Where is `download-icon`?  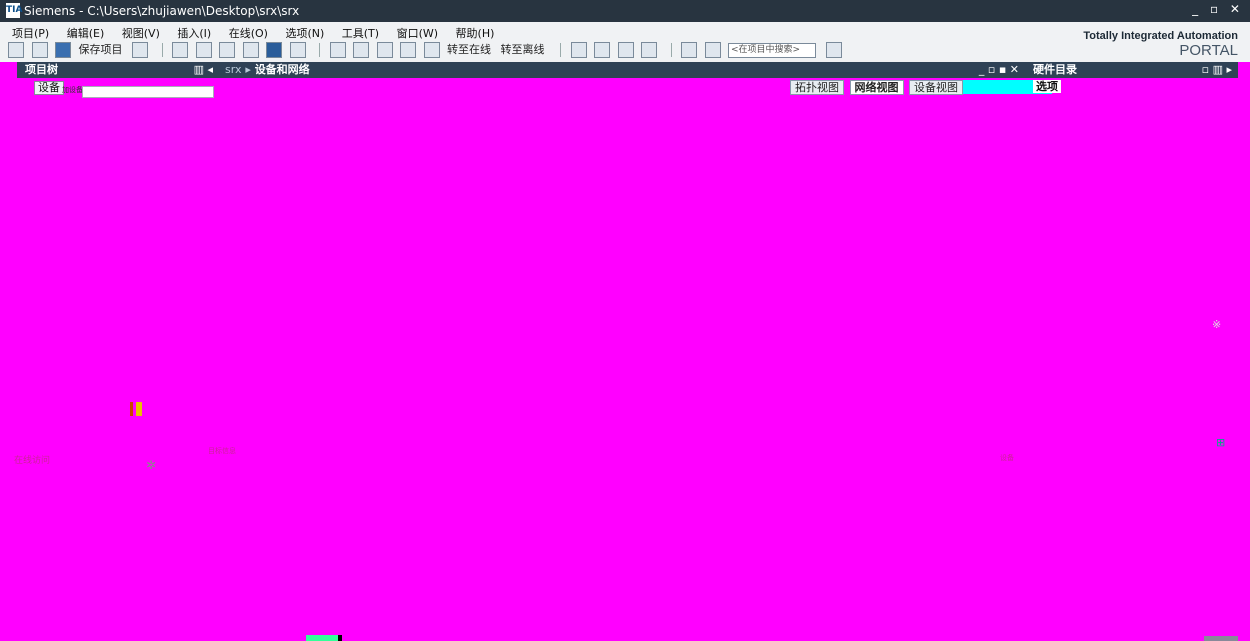
download-icon is located at coordinates (361, 50).